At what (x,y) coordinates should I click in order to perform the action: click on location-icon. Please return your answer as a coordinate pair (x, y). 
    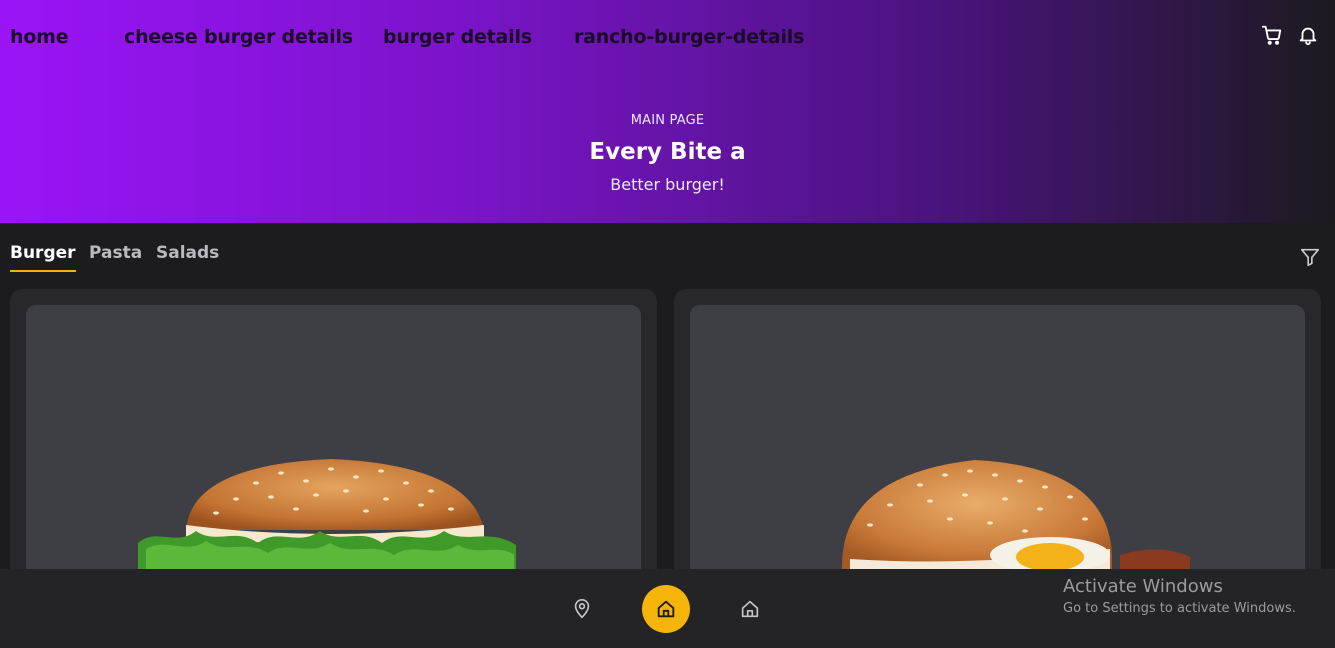
    Looking at the image, I should click on (582, 609).